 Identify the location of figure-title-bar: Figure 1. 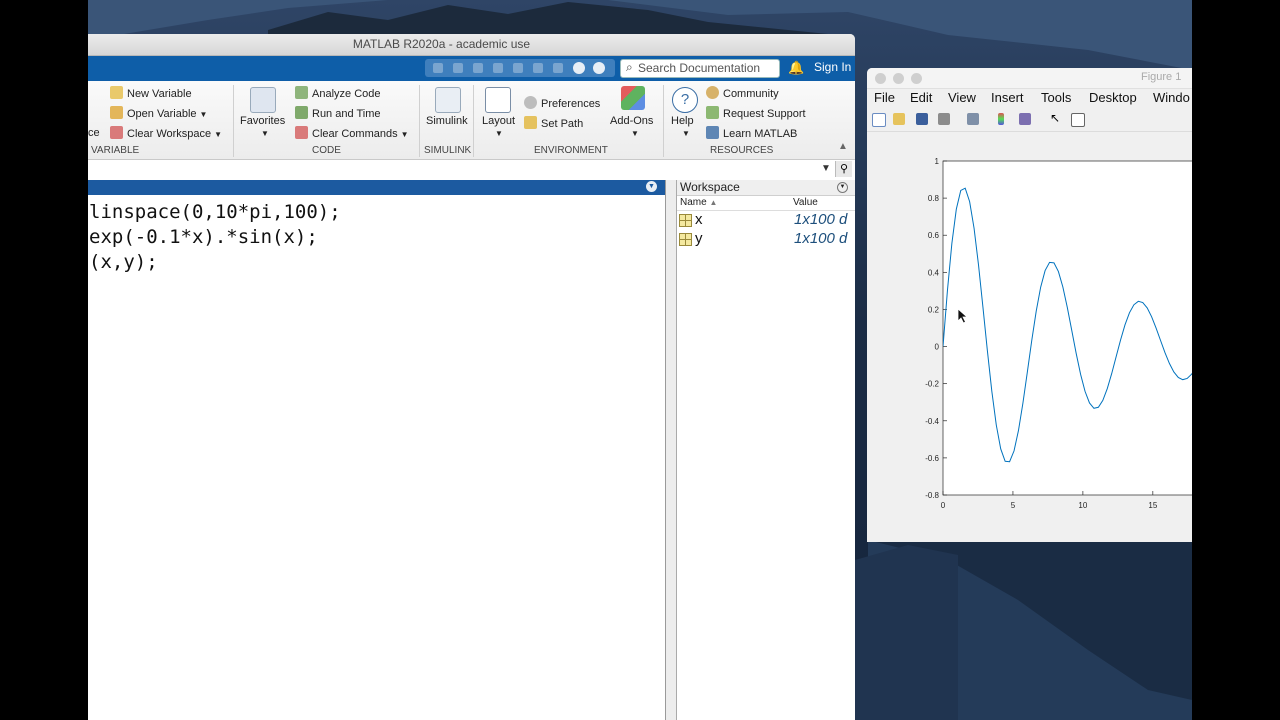
(1029, 78).